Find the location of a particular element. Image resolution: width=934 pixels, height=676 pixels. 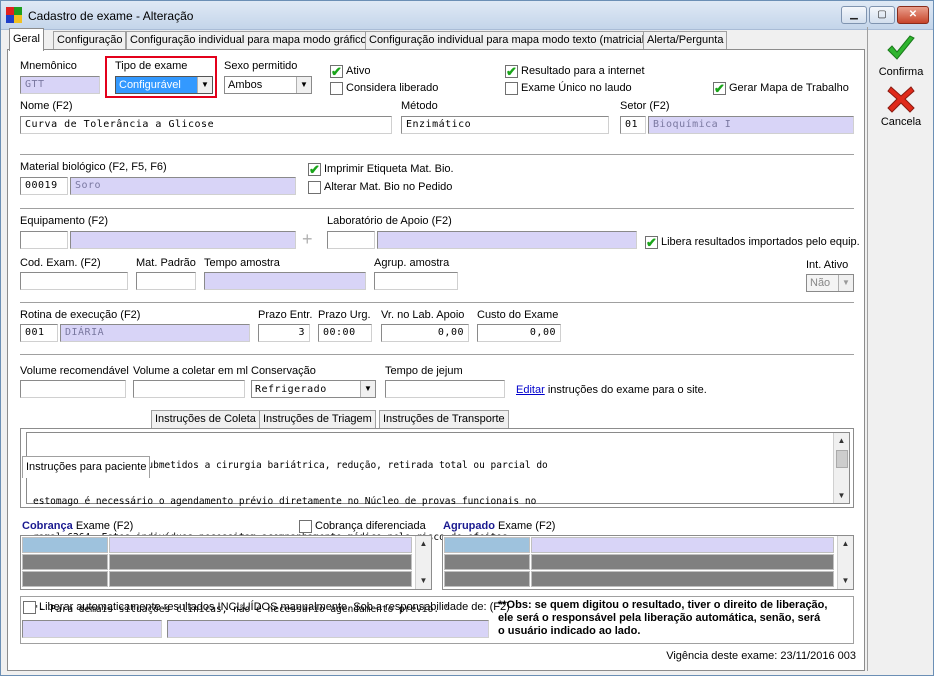

tab-instrucoes-paciente: Instruções para paciente is located at coordinates (86, 467).